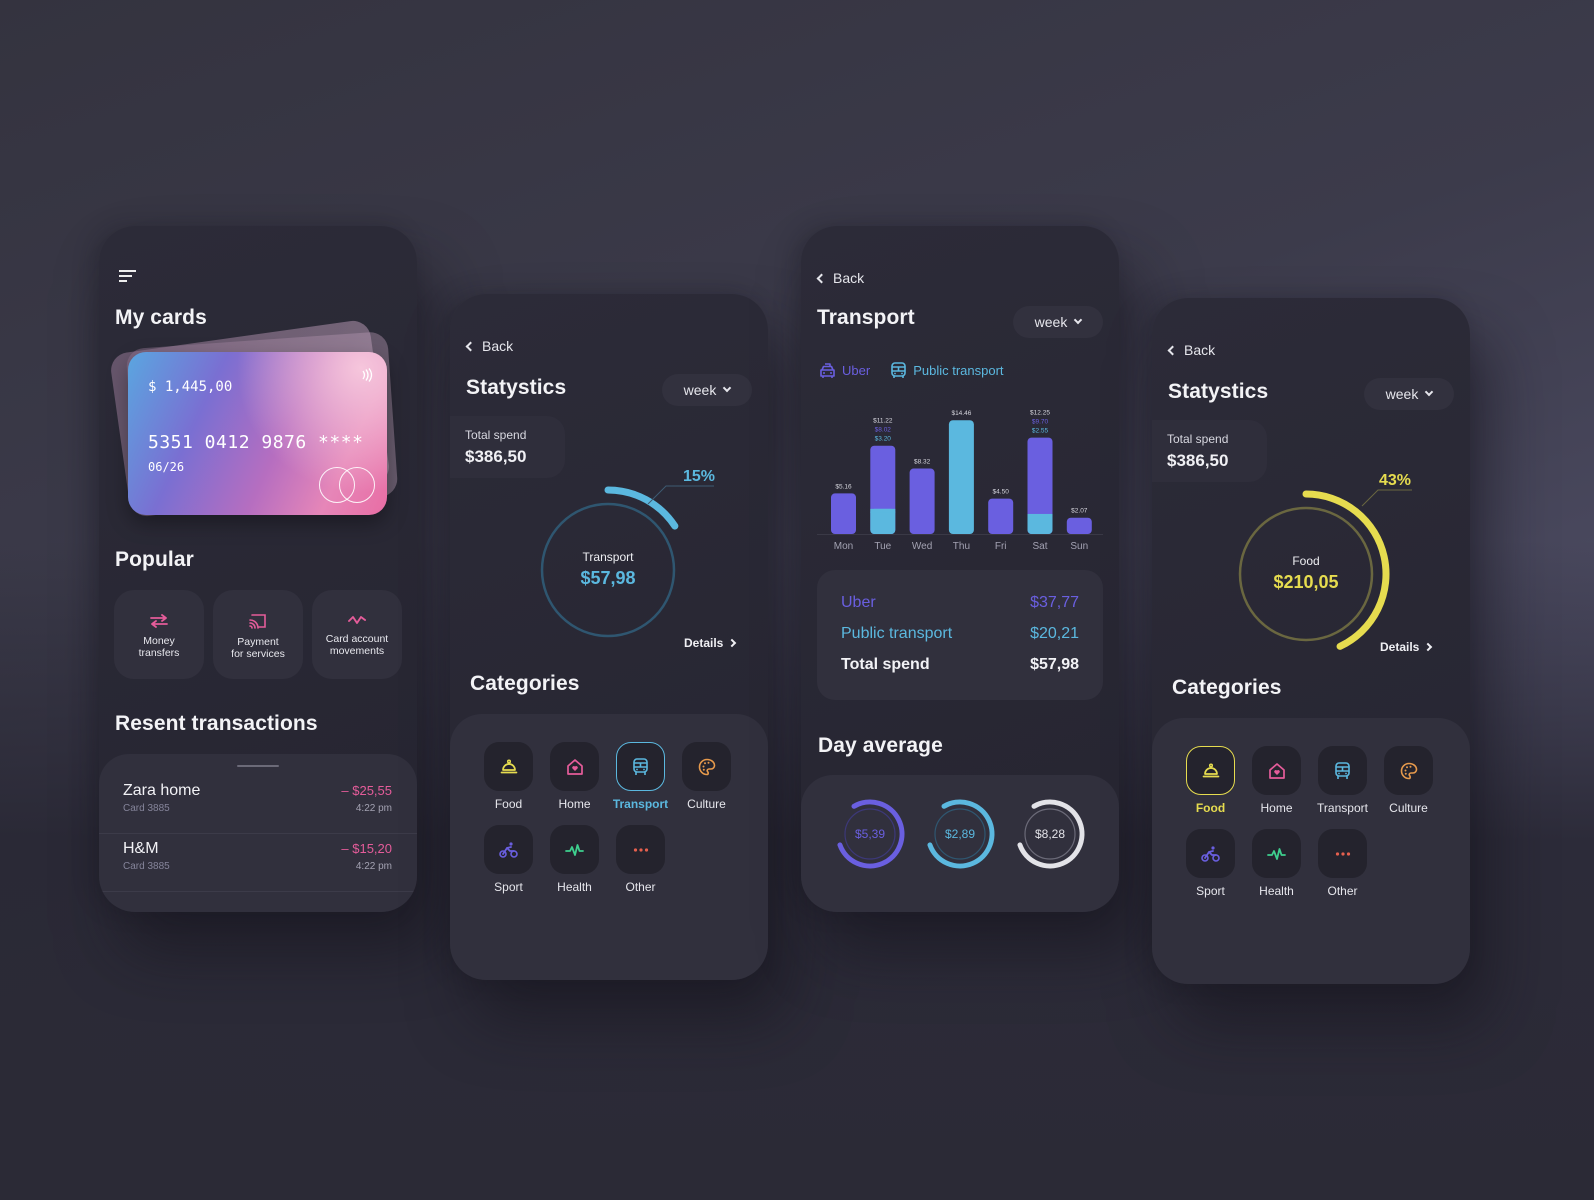  What do you see at coordinates (1342, 891) in the screenshot?
I see `category-label: Other` at bounding box center [1342, 891].